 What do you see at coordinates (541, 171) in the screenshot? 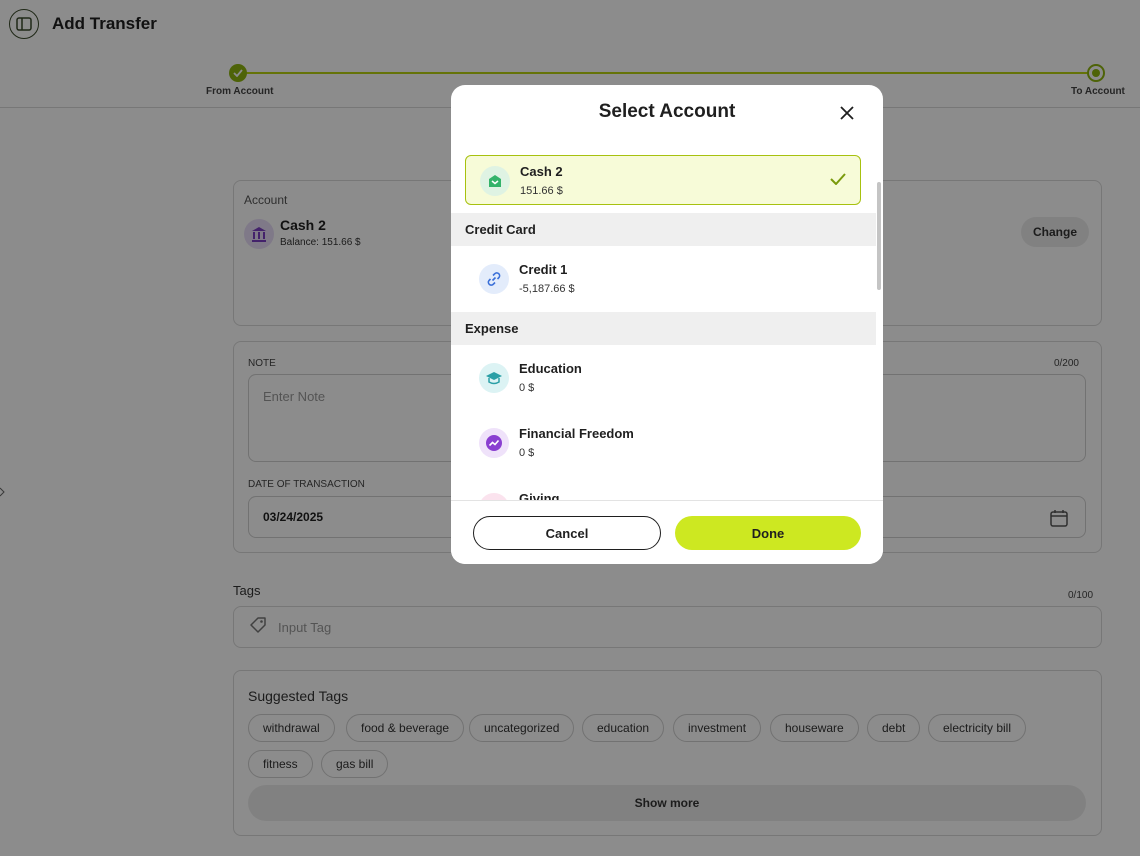
I see `account-item-name: Cash 2` at bounding box center [541, 171].